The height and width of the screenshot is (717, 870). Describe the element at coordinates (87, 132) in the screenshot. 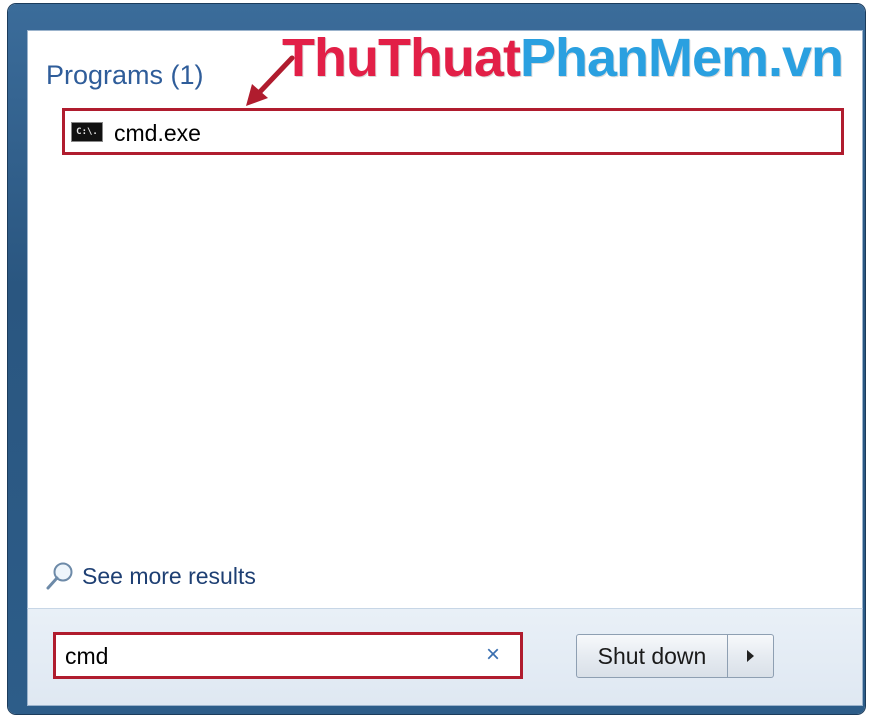

I see `cmd-icon: C:\.` at that location.